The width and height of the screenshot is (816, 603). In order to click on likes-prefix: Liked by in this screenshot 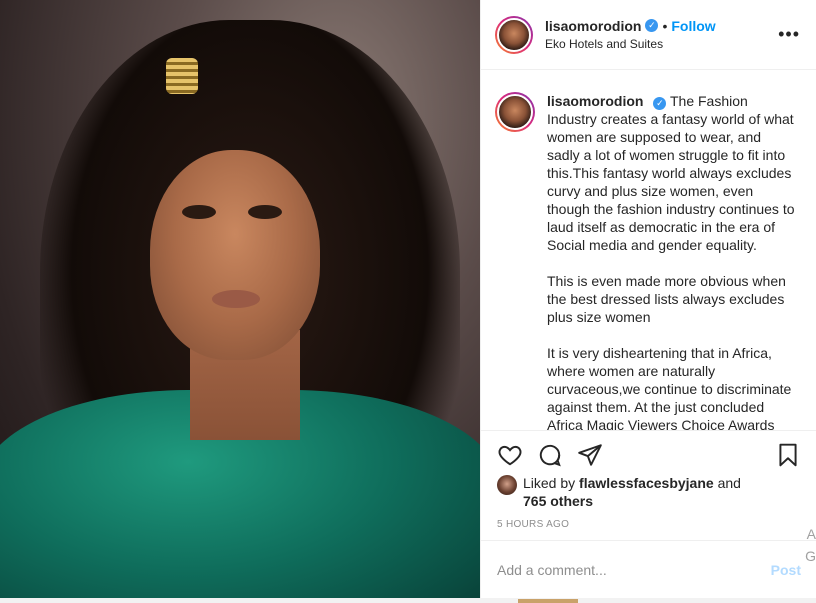, I will do `click(549, 483)`.